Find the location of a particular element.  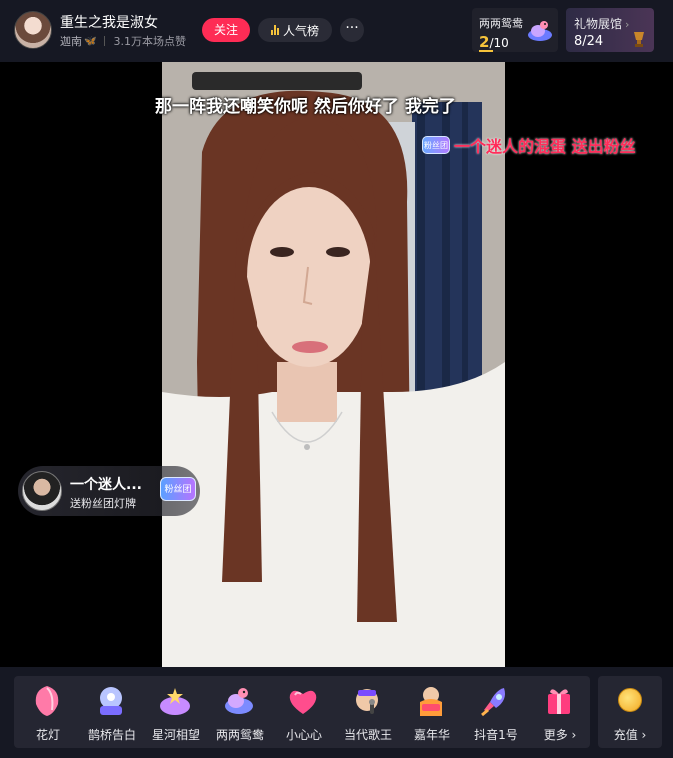

gift-item-carnival: 嘉年华 is located at coordinates (430, 712).